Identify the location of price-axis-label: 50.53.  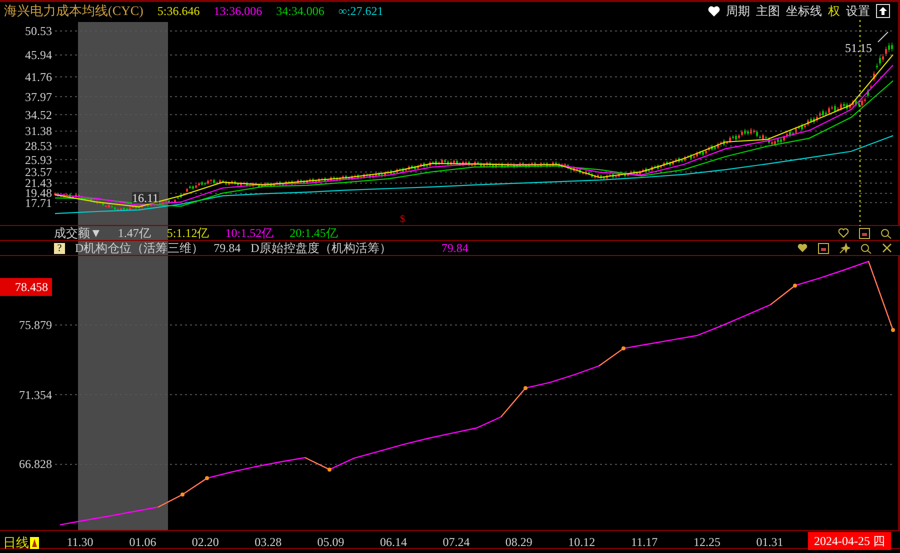
(38, 30).